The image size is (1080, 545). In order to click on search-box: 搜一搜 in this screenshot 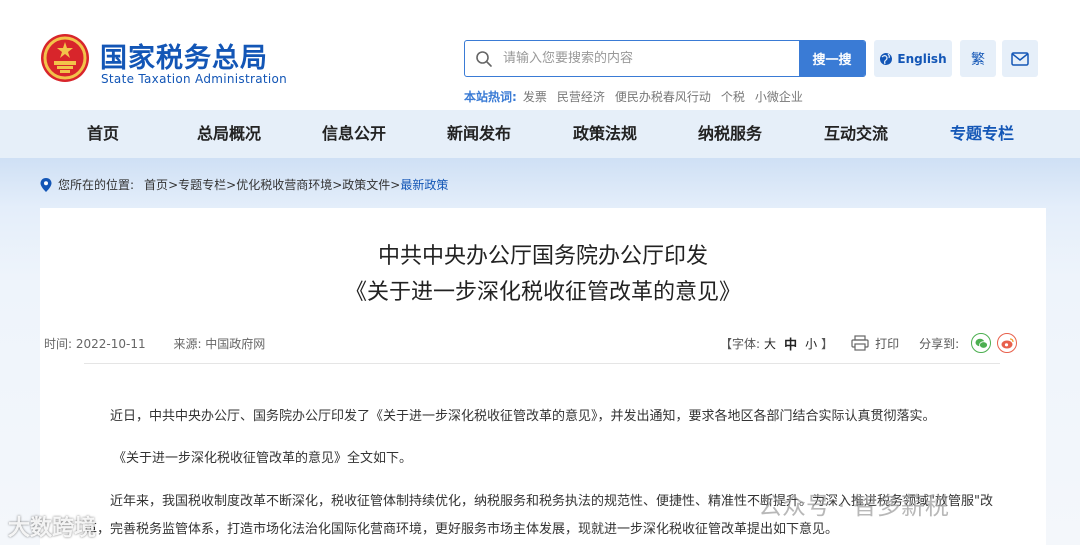, I will do `click(665, 58)`.